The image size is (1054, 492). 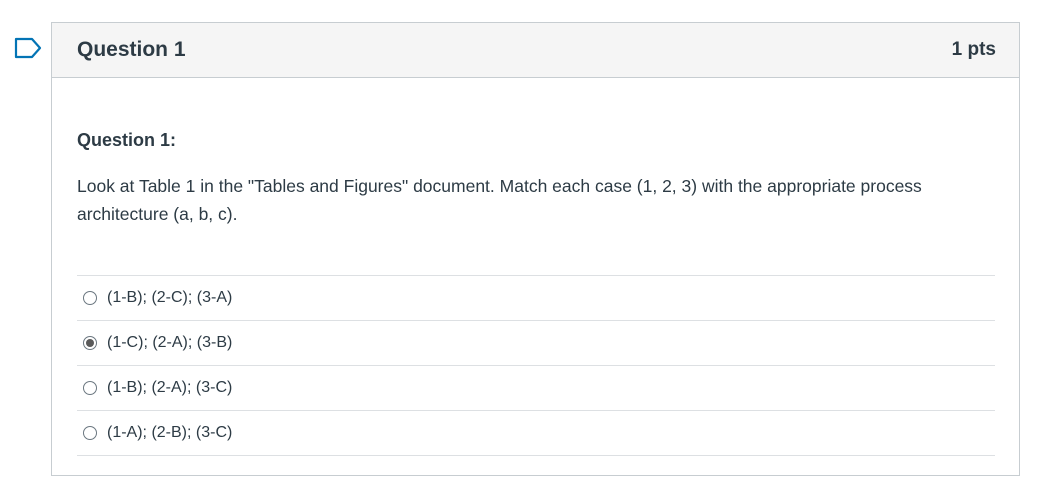 What do you see at coordinates (536, 298) in the screenshot?
I see `answer-option-1: (1-B); (2-C); (3-A)` at bounding box center [536, 298].